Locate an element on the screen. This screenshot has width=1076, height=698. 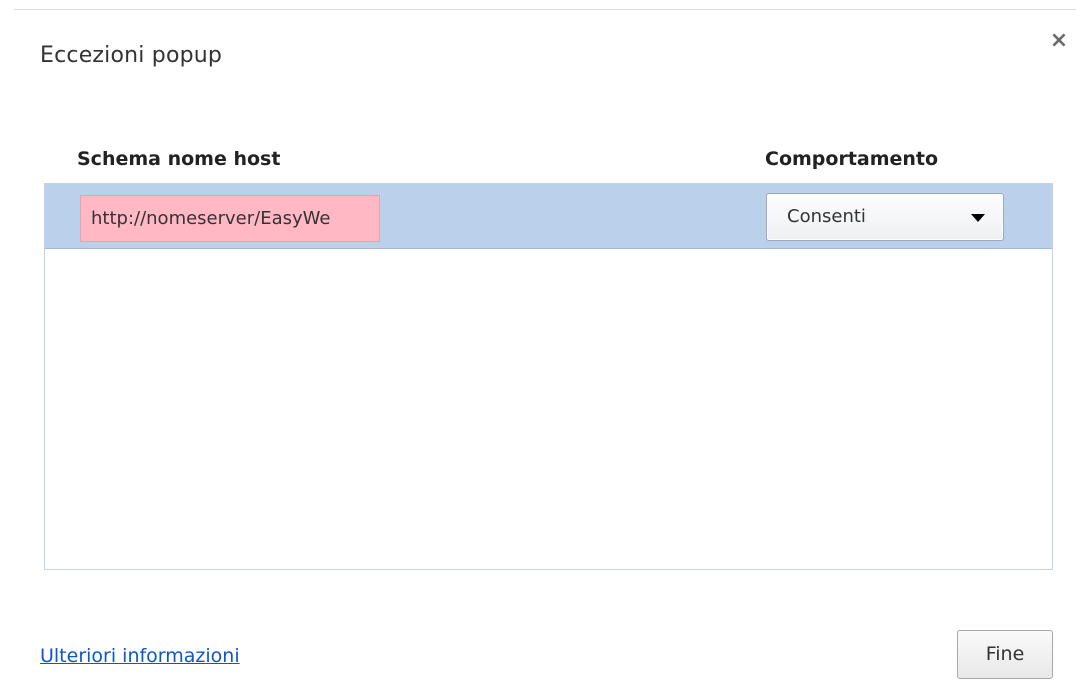
behavior-select: Consenti is located at coordinates (885, 217).